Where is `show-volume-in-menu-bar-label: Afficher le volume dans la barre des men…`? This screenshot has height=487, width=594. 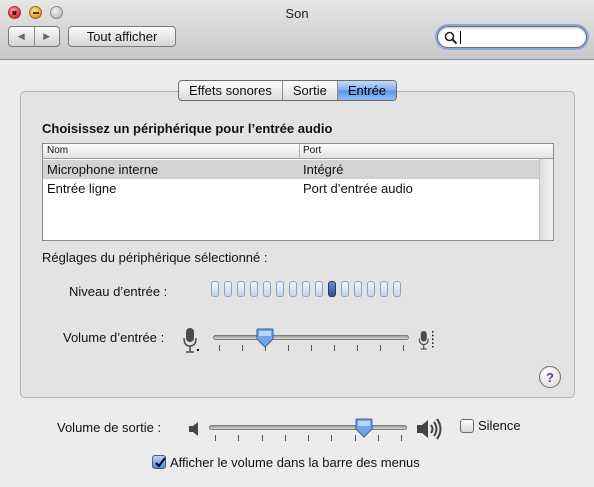
show-volume-in-menu-bar-label: Afficher le volume dans la barre des men… is located at coordinates (295, 462).